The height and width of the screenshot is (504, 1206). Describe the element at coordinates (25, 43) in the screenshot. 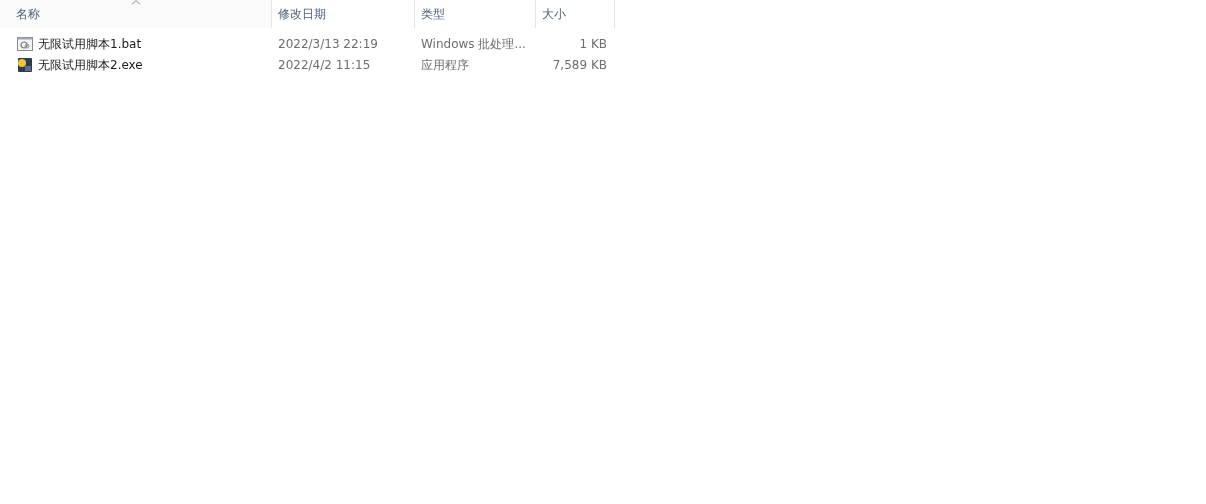

I see `gear-file-icon` at that location.